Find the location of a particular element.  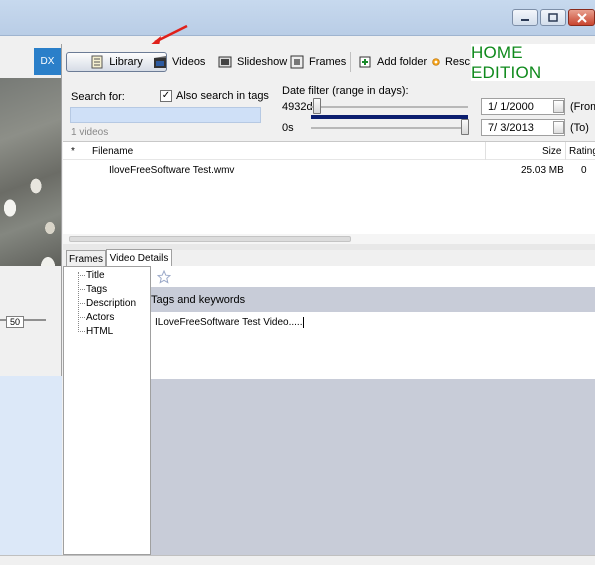

from-date-picker-button is located at coordinates (558, 106).